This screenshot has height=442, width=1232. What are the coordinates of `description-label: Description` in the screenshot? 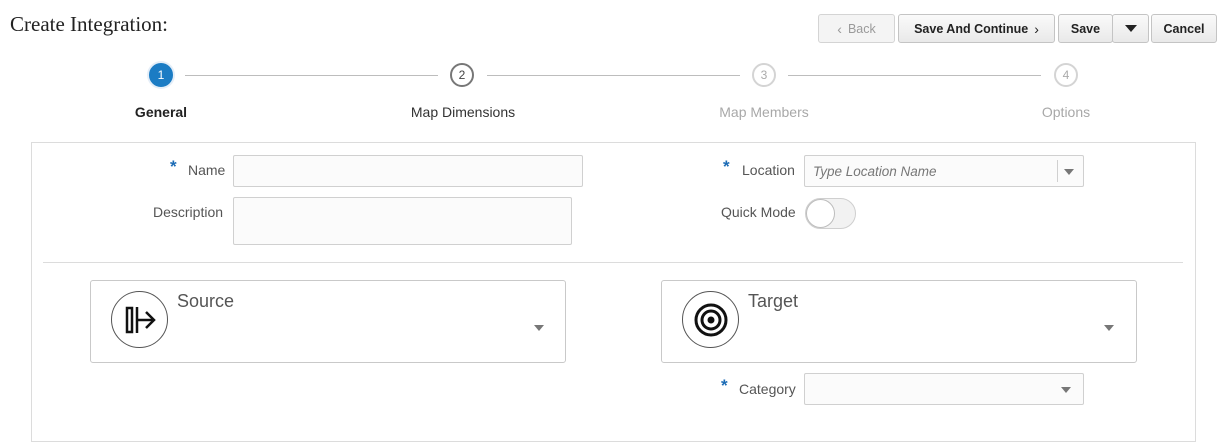 It's located at (188, 212).